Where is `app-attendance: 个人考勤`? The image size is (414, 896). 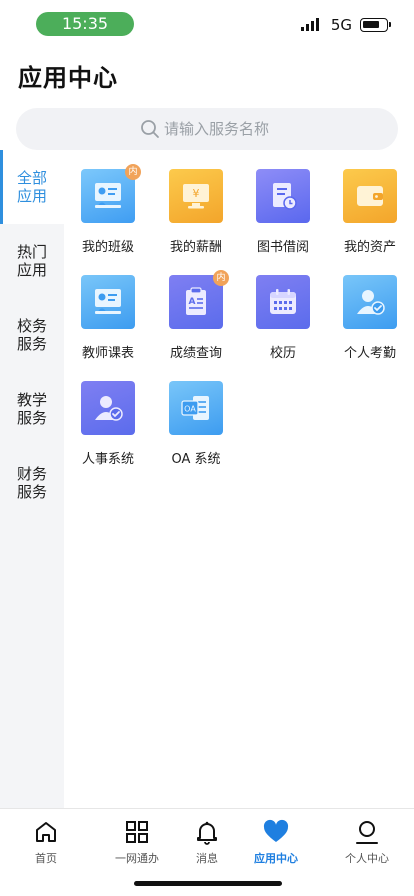
app-attendance: 个人考勤 is located at coordinates (370, 308).